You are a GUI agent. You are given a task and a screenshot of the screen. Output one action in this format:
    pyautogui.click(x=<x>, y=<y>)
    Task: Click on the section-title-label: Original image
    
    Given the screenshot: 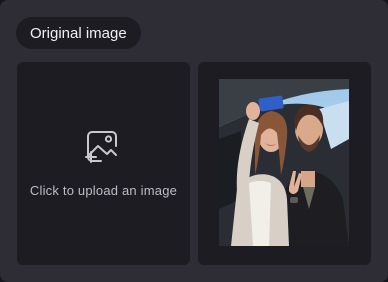 What is the action you would take?
    pyautogui.click(x=78, y=33)
    